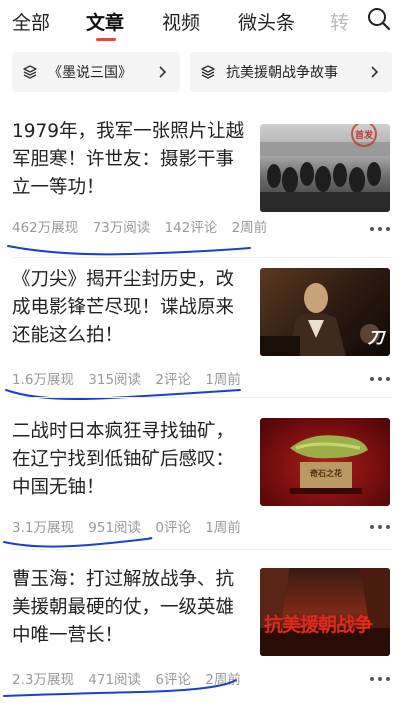  Describe the element at coordinates (282, 73) in the screenshot. I see `collection-label: 抗美援朝战争故事` at that location.